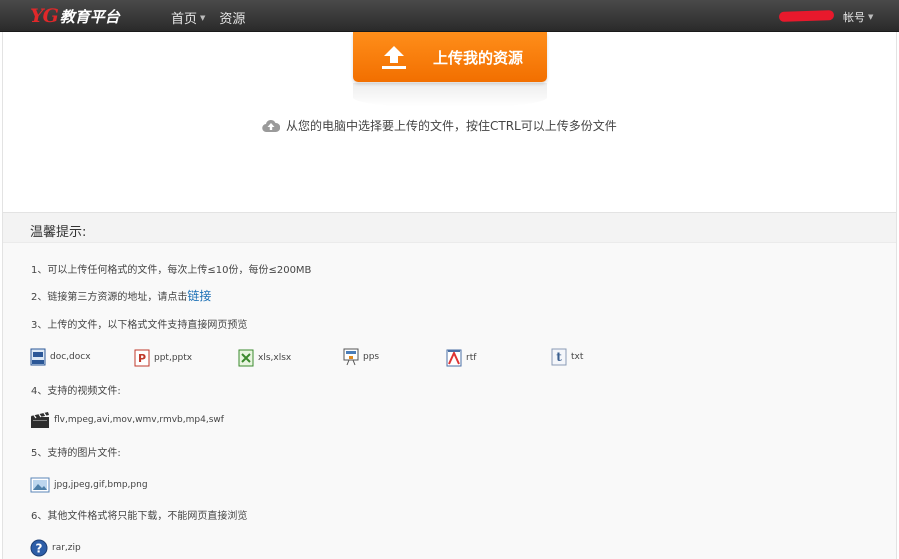 The height and width of the screenshot is (559, 899). What do you see at coordinates (76, 391) in the screenshot?
I see `tip-line-4: 4、支持的视频文件:` at bounding box center [76, 391].